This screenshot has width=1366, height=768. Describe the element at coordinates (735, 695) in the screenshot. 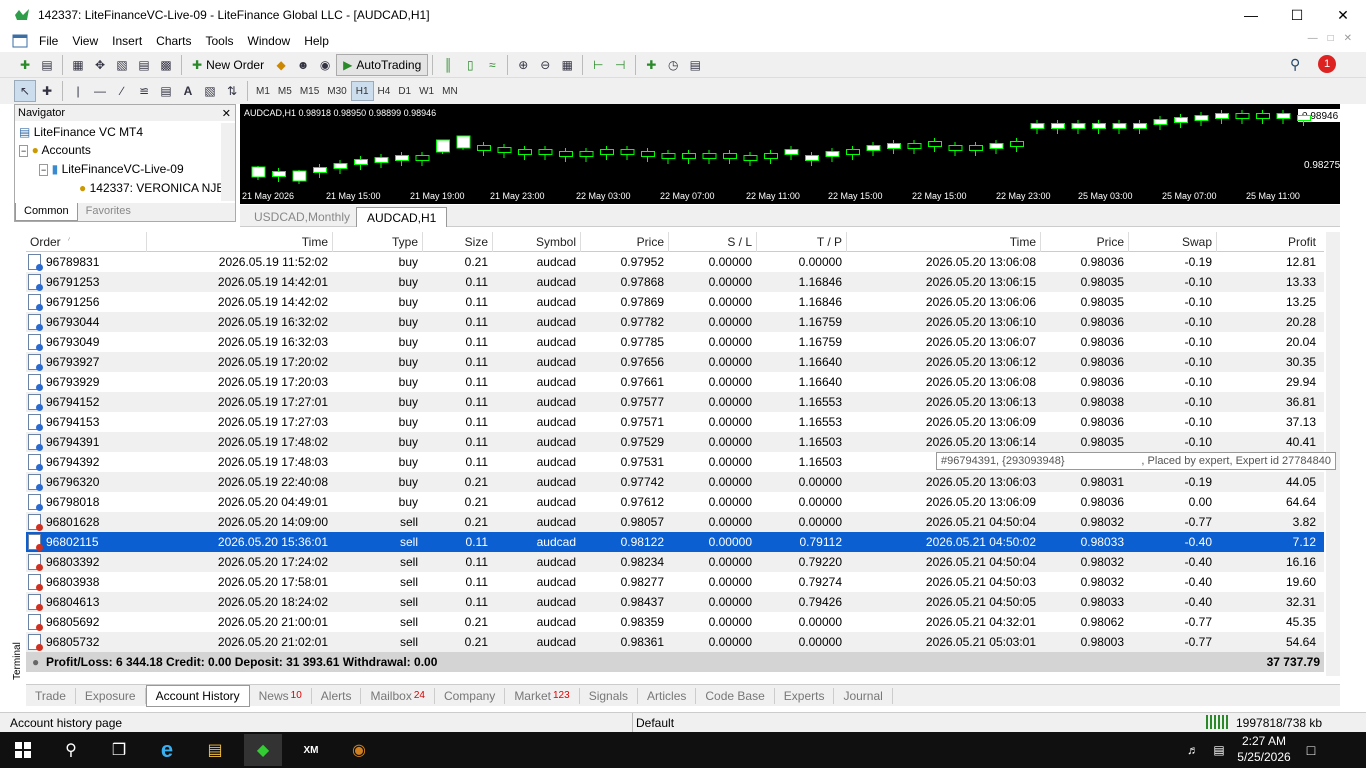

I see `terminal-tab-code-base: Code Base` at that location.